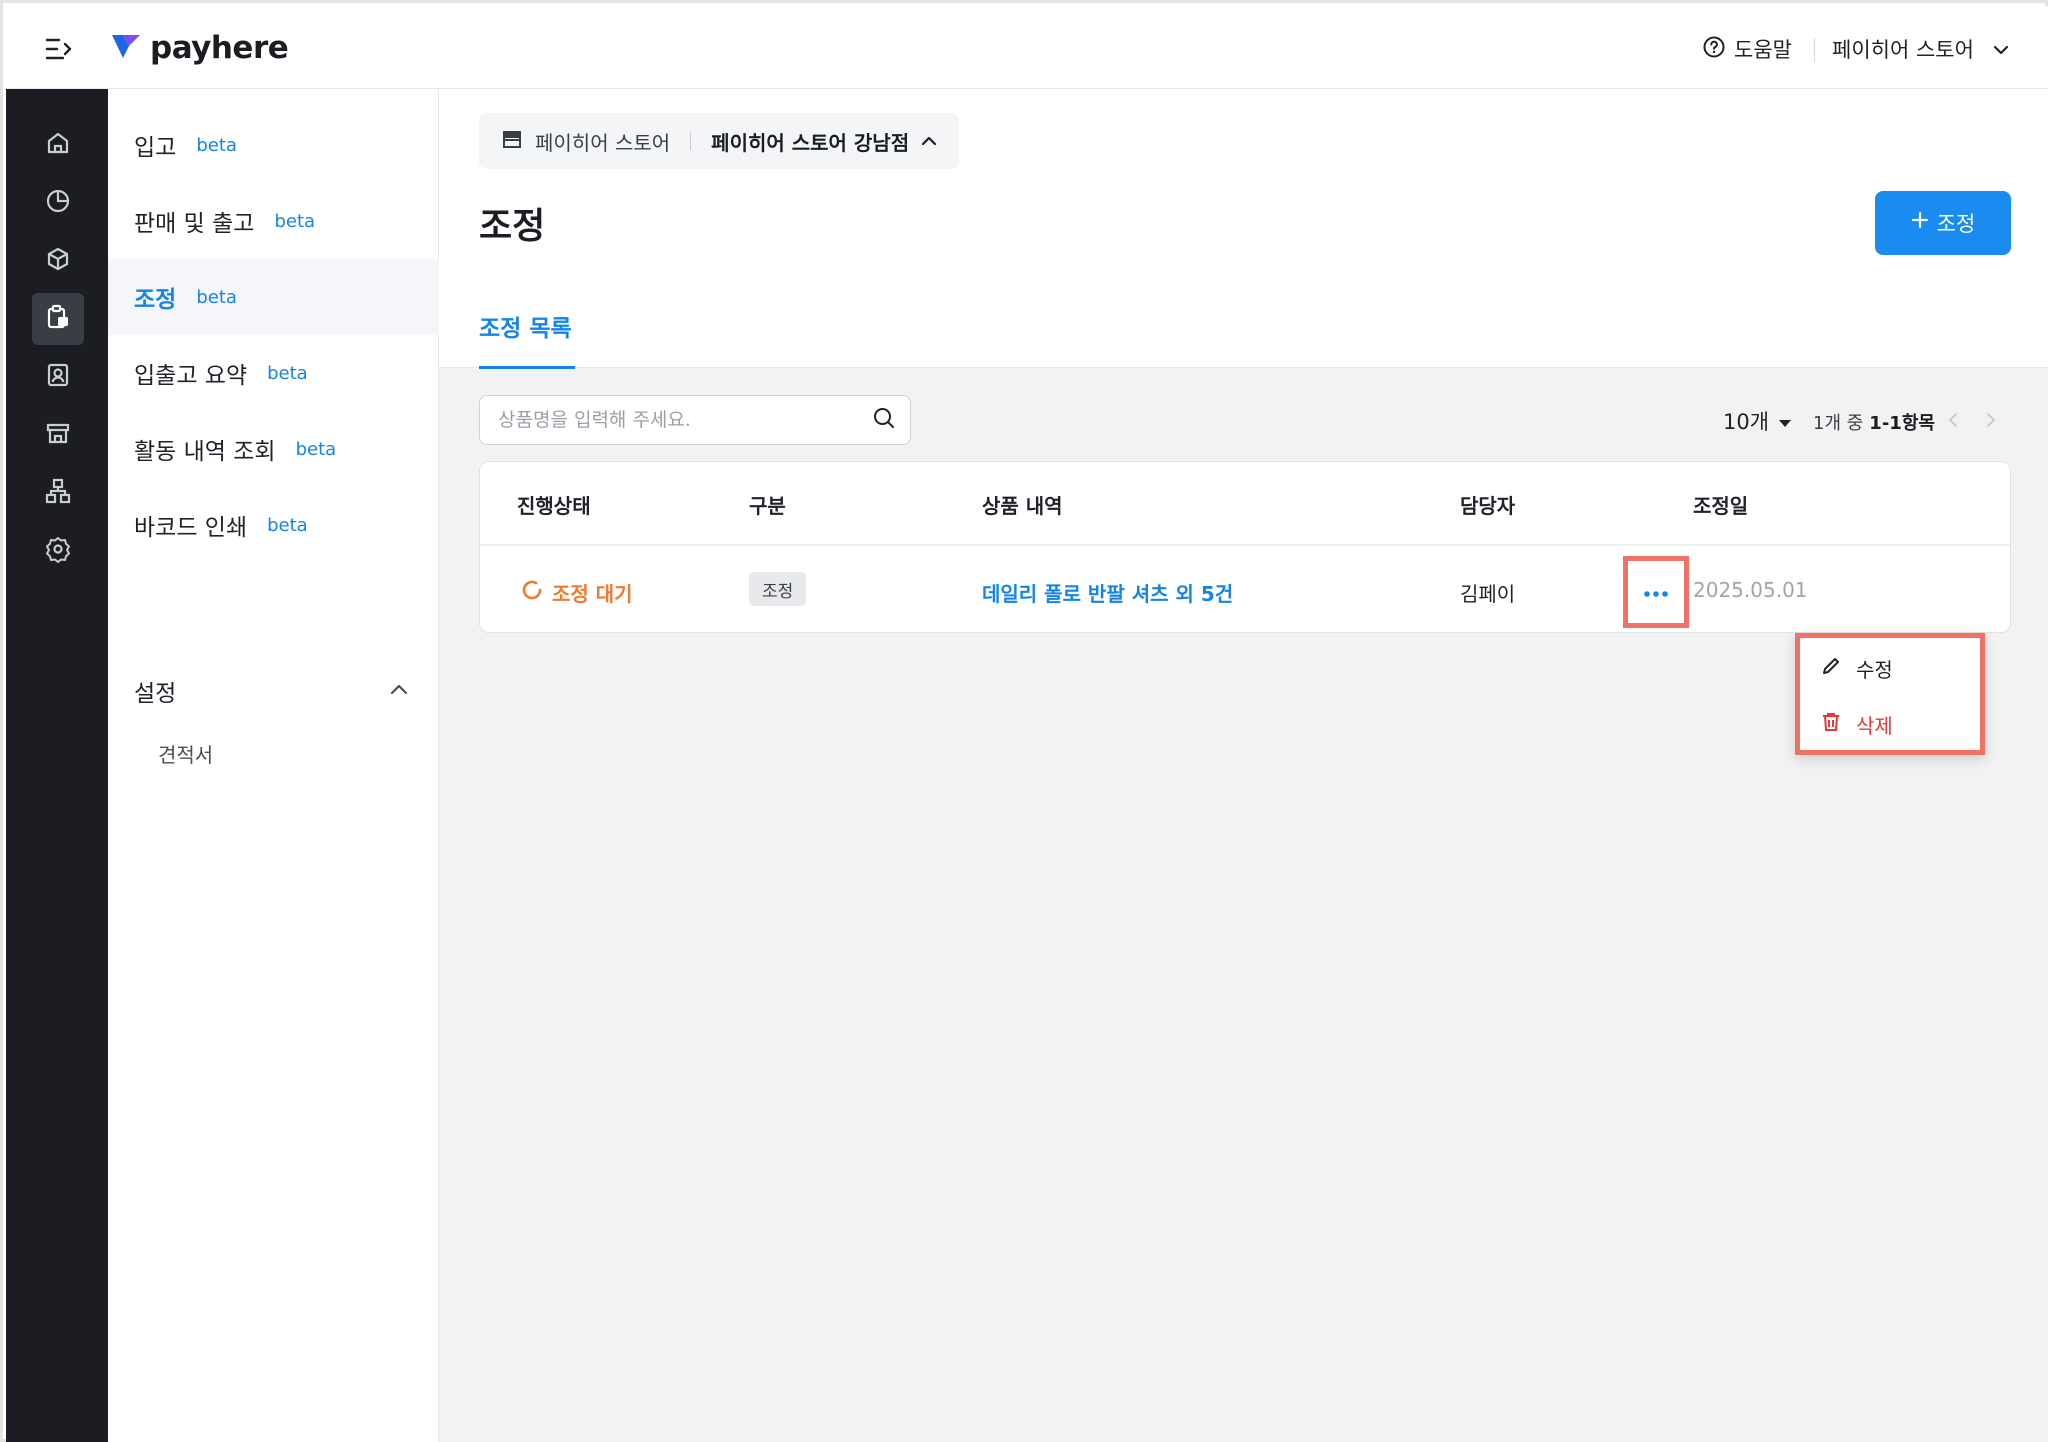 The width and height of the screenshot is (2048, 1442). I want to click on rail-customers, so click(58, 377).